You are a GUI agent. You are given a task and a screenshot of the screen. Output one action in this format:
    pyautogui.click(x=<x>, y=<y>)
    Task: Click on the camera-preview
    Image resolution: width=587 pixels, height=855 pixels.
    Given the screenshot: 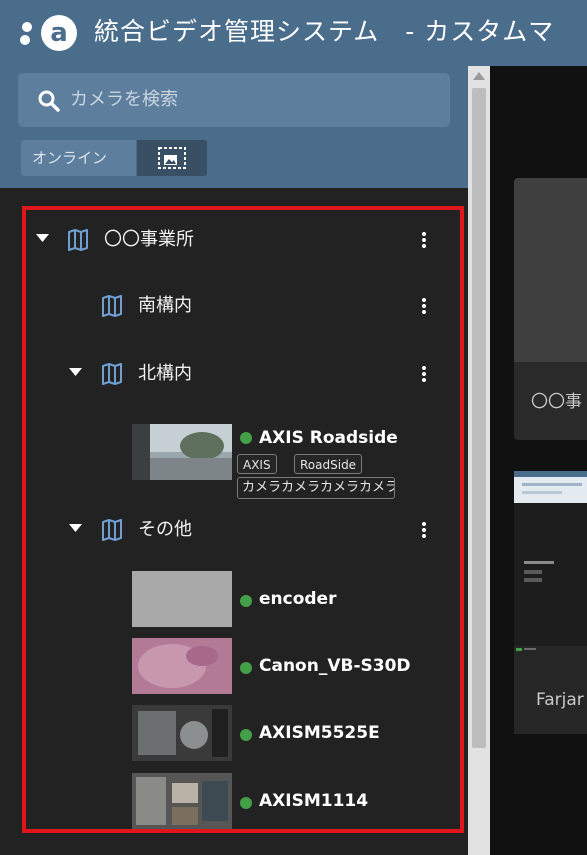 What is the action you would take?
    pyautogui.click(x=550, y=487)
    